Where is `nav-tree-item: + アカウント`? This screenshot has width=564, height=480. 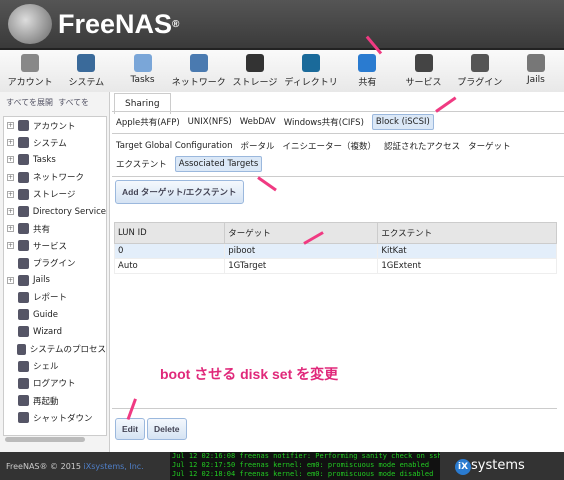
nav-tree-item: + アカウント is located at coordinates (55, 125).